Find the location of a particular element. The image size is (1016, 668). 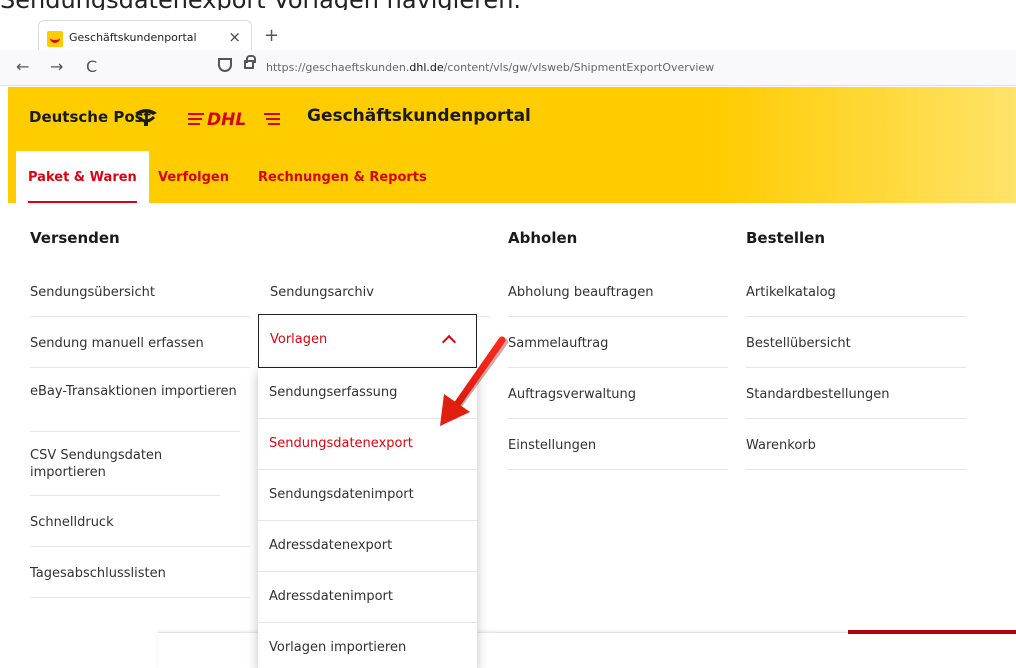

portal-title: Geschäftskundenportal is located at coordinates (419, 116).